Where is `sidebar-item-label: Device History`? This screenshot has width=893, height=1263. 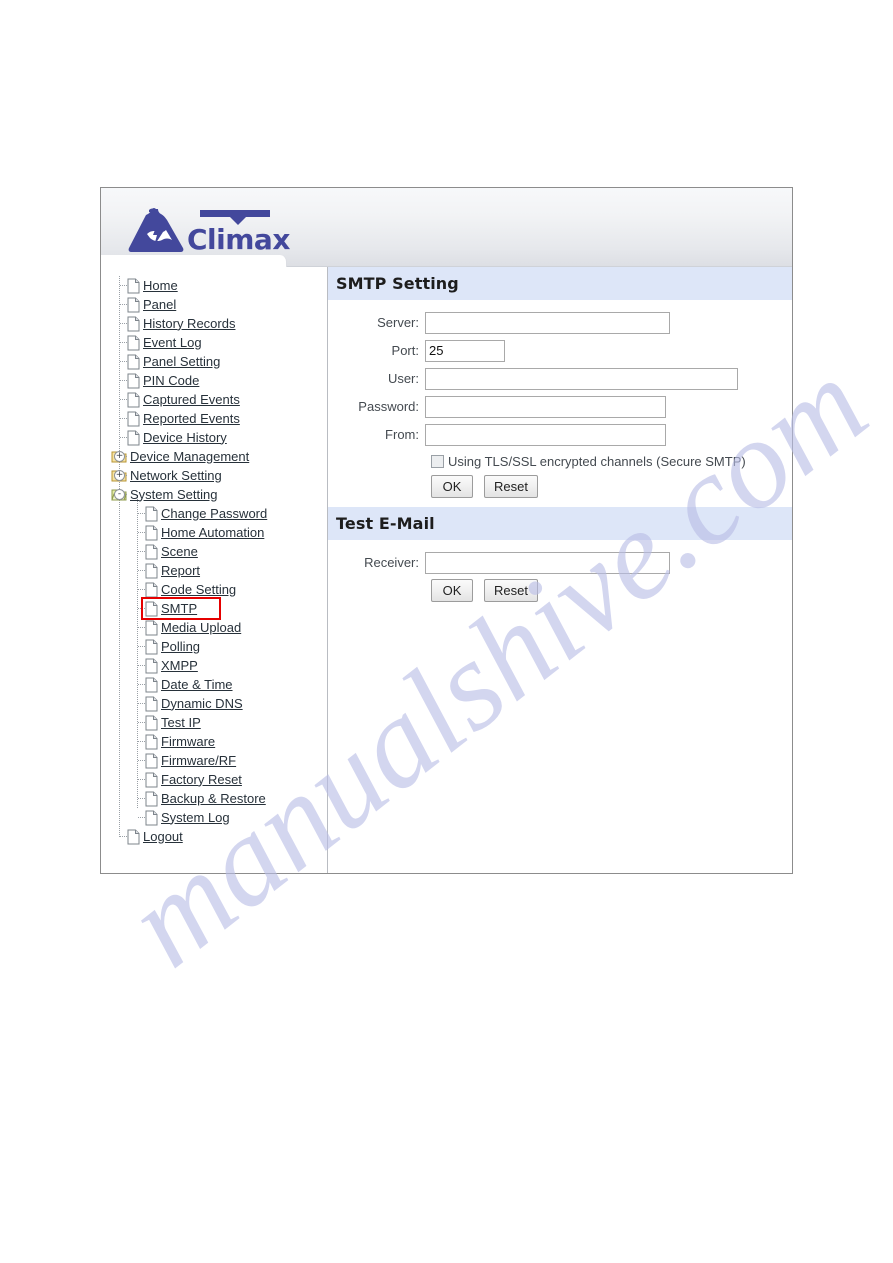 sidebar-item-label: Device History is located at coordinates (185, 438).